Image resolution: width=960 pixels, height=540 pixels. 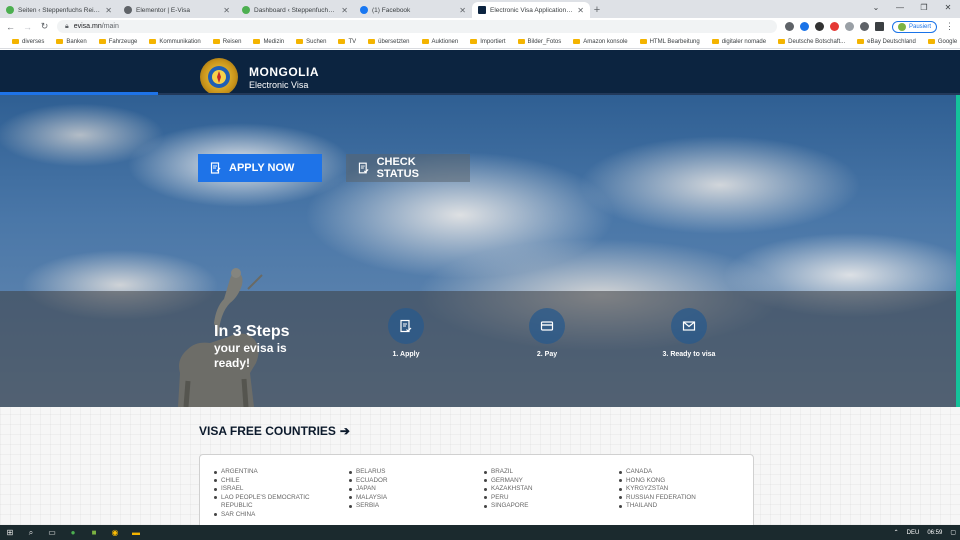 What do you see at coordinates (947, 41) in the screenshot?
I see `bookmark-label: Google` at bounding box center [947, 41].